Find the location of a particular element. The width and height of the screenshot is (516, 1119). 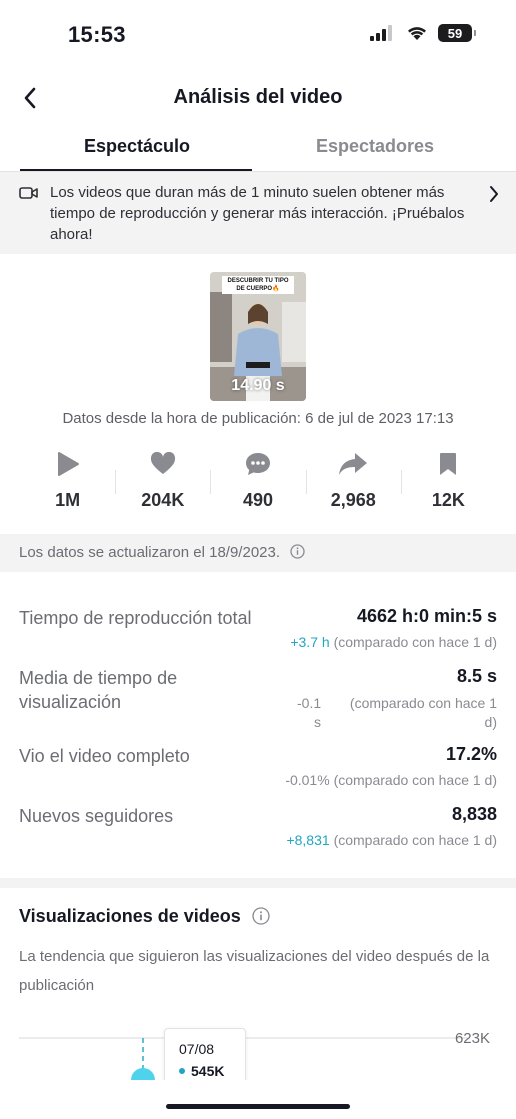

stat-change: +8,831 (comparado con hace 1 d) is located at coordinates (391, 840).